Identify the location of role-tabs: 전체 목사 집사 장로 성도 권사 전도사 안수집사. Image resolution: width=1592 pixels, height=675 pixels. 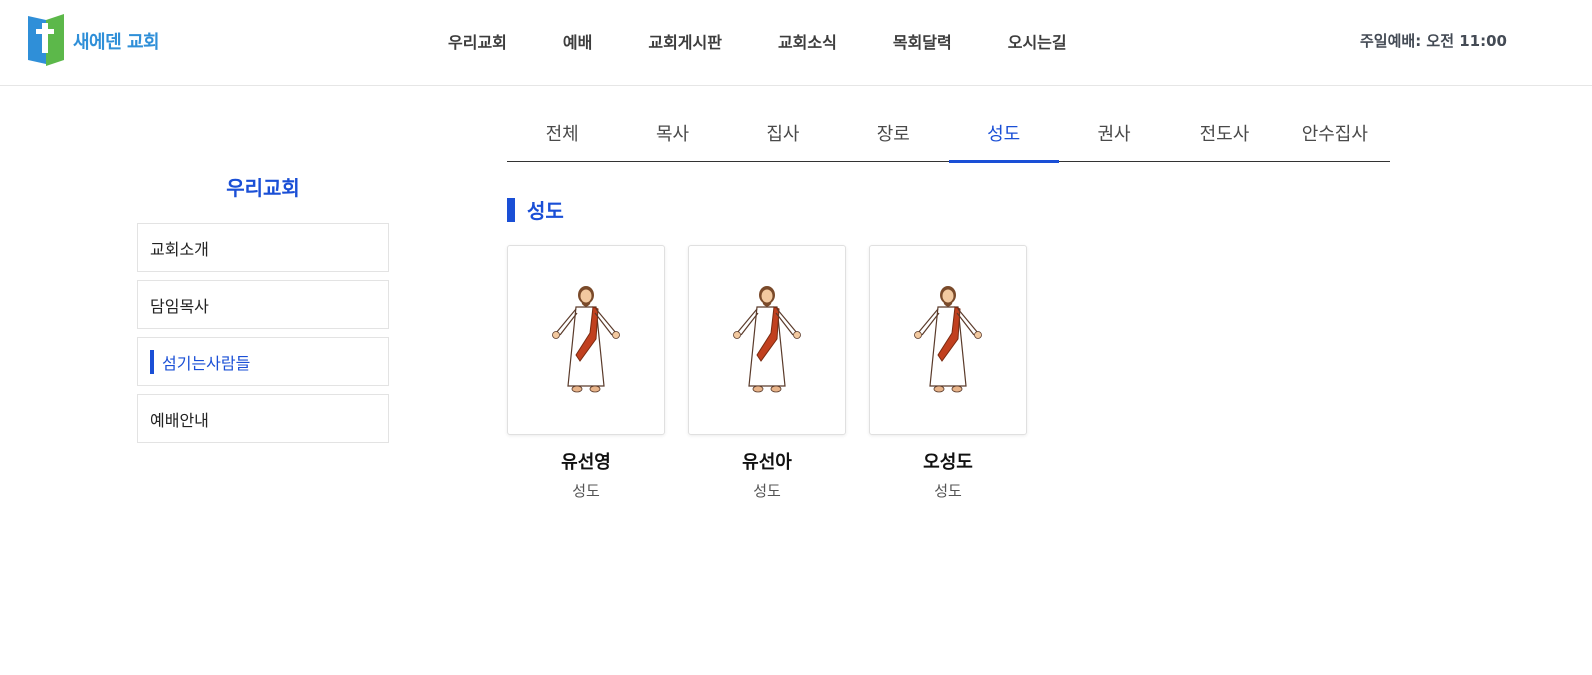
(948, 133).